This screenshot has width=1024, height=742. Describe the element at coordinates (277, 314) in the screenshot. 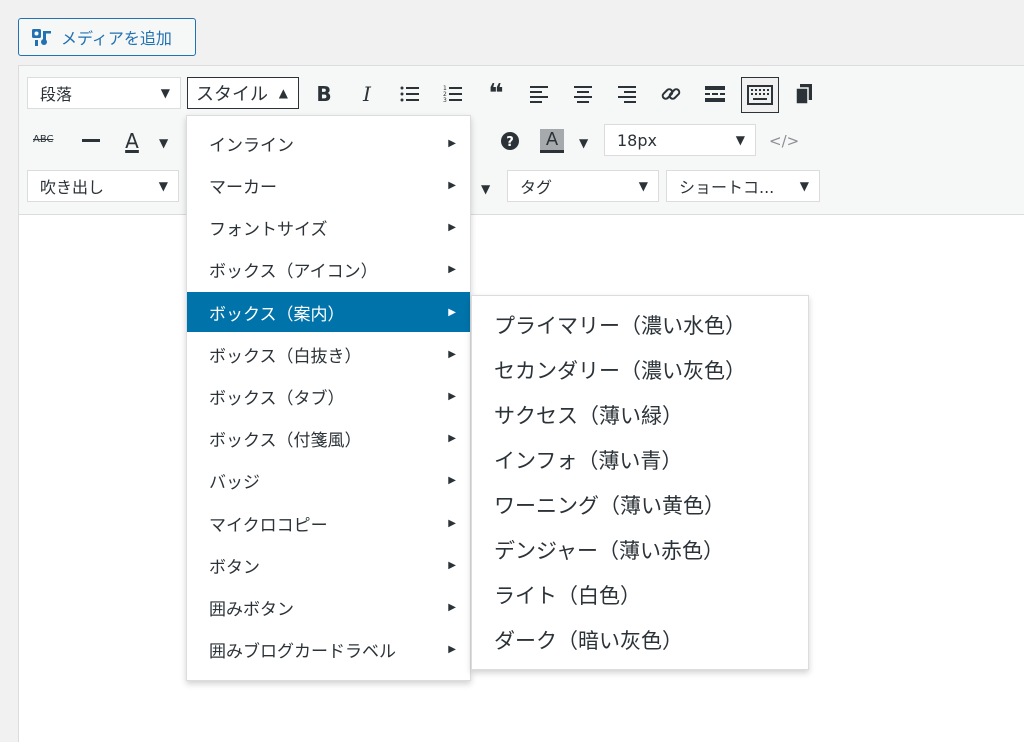

I see `menu-item-label: ボックス（案内）` at that location.